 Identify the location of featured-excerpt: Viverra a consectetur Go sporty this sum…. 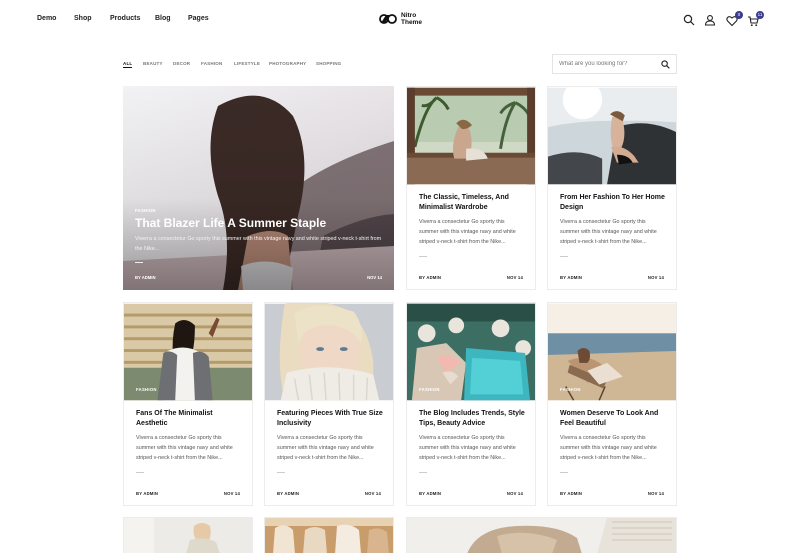
(258, 244).